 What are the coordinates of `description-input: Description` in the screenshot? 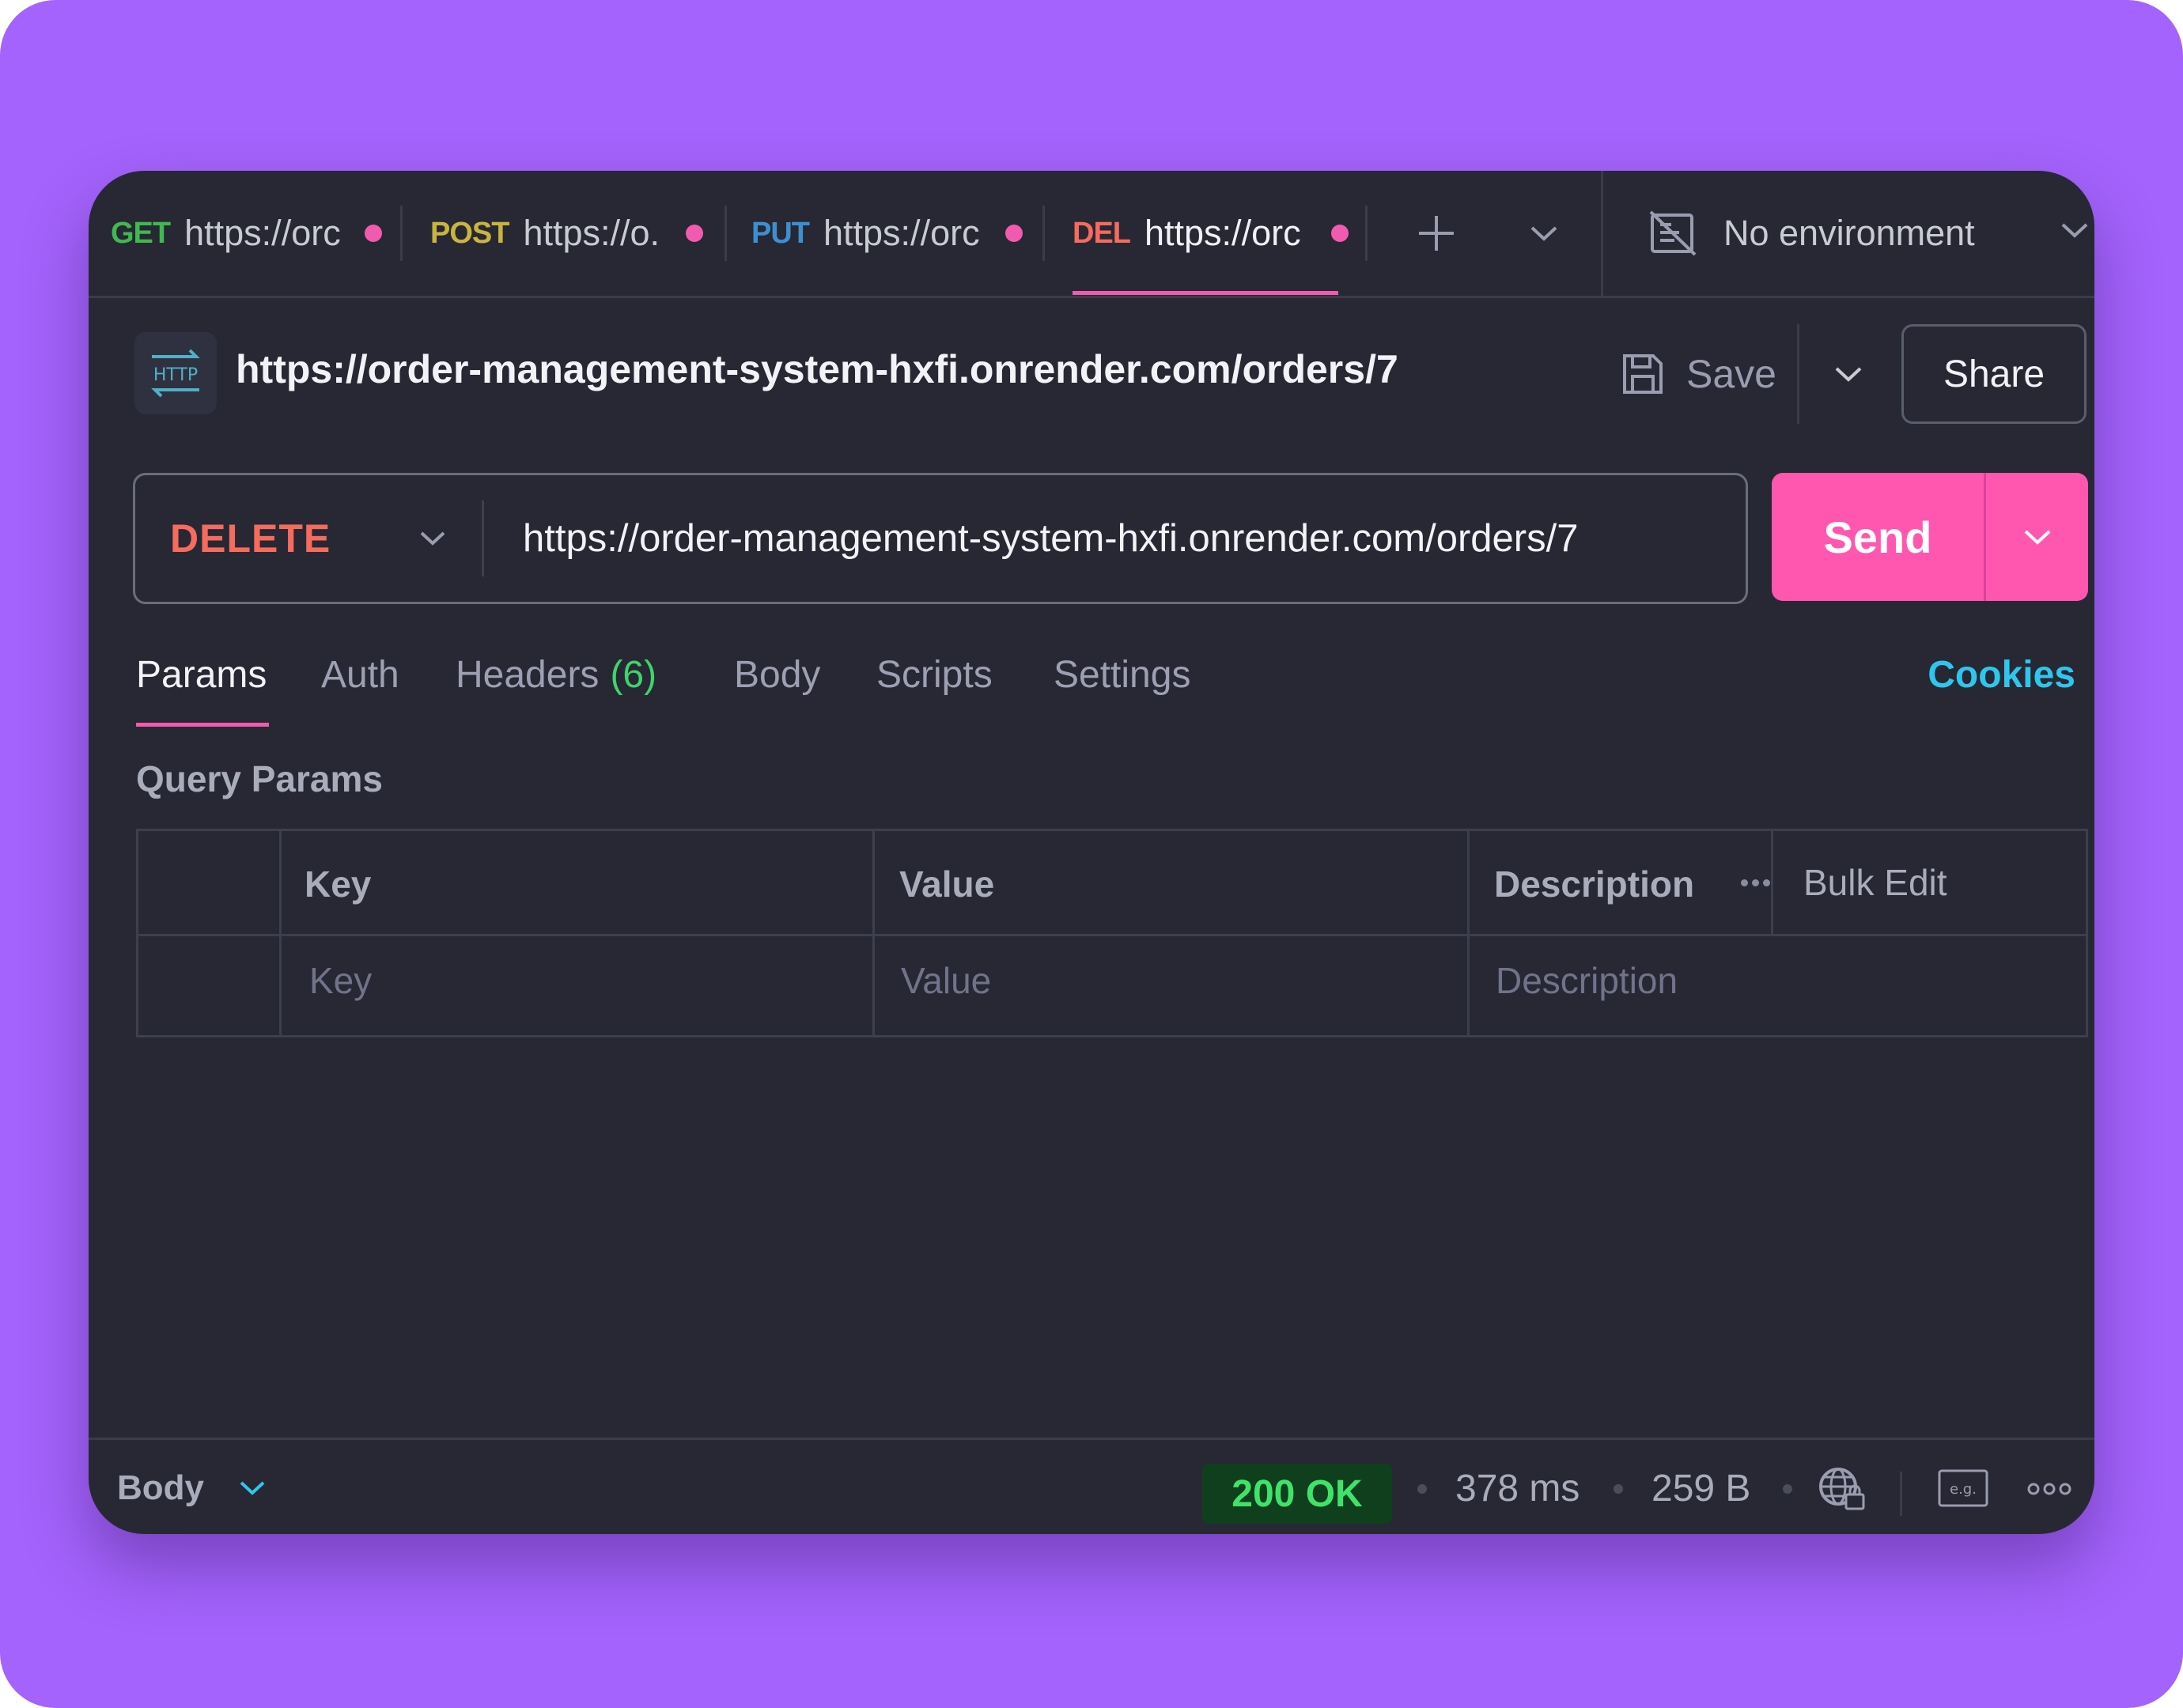 It's located at (1587, 981).